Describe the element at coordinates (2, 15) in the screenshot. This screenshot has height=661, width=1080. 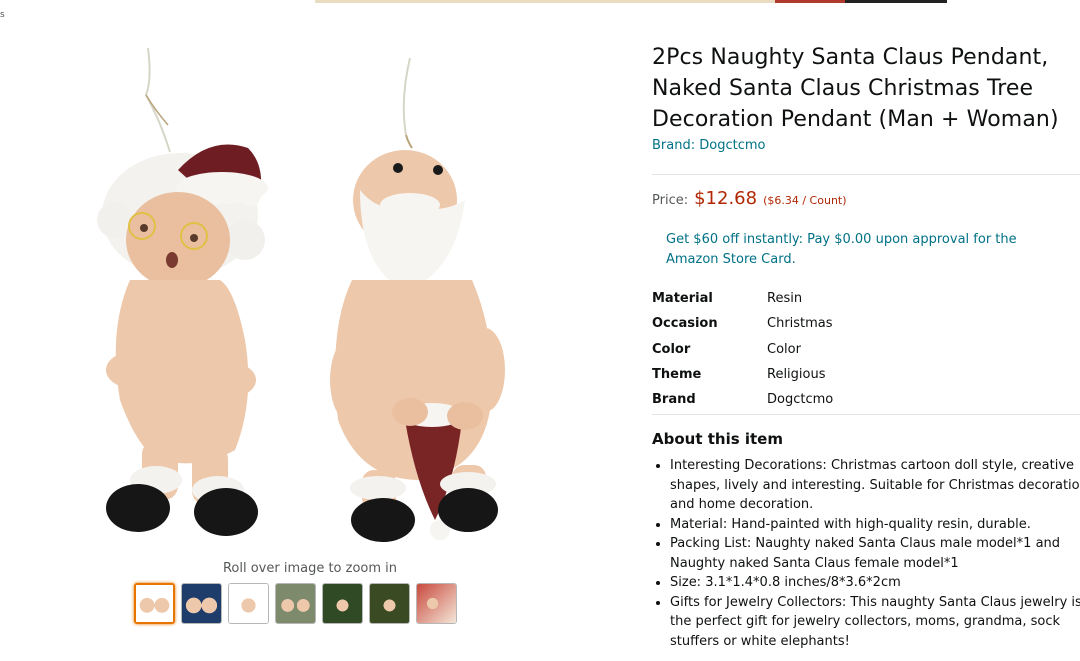
I see `corner-mark: s` at that location.